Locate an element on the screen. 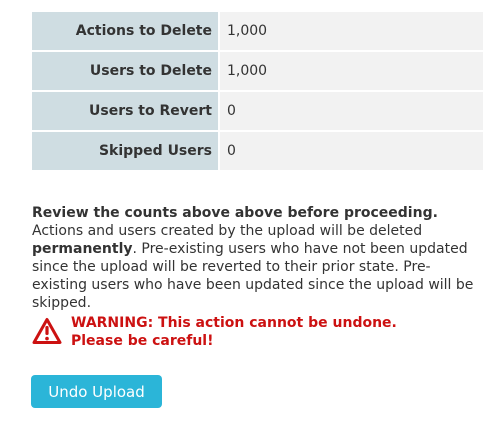 This screenshot has height=423, width=503. warning-triangle-icon is located at coordinates (47, 331).